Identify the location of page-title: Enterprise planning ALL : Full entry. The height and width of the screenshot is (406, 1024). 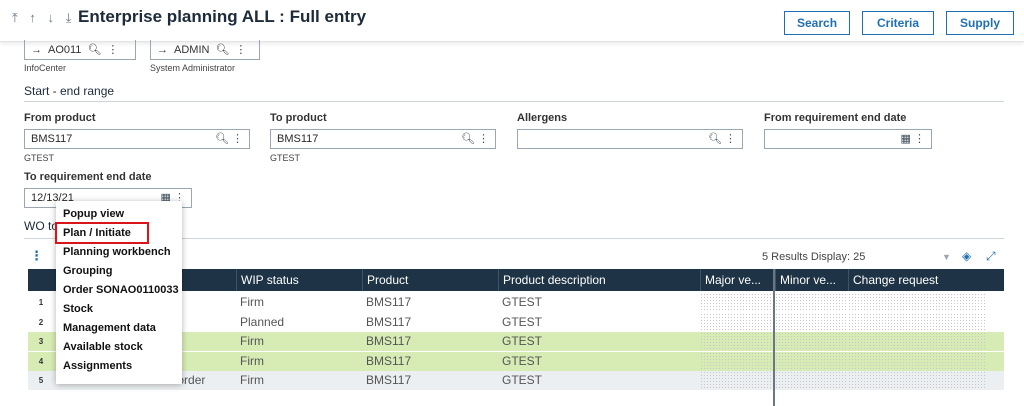
(222, 16).